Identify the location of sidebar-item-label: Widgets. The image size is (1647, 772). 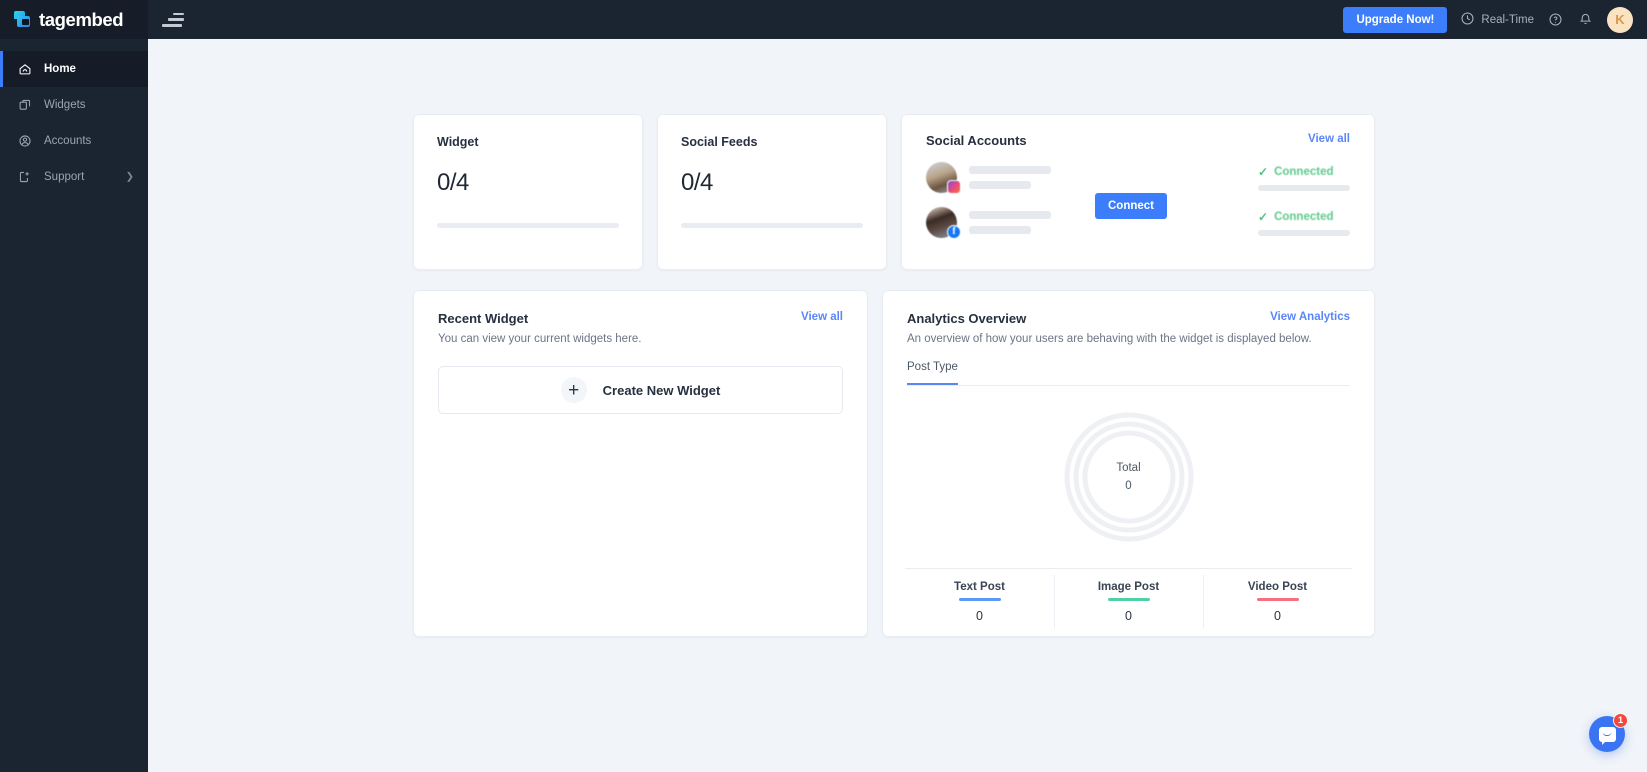
(65, 105).